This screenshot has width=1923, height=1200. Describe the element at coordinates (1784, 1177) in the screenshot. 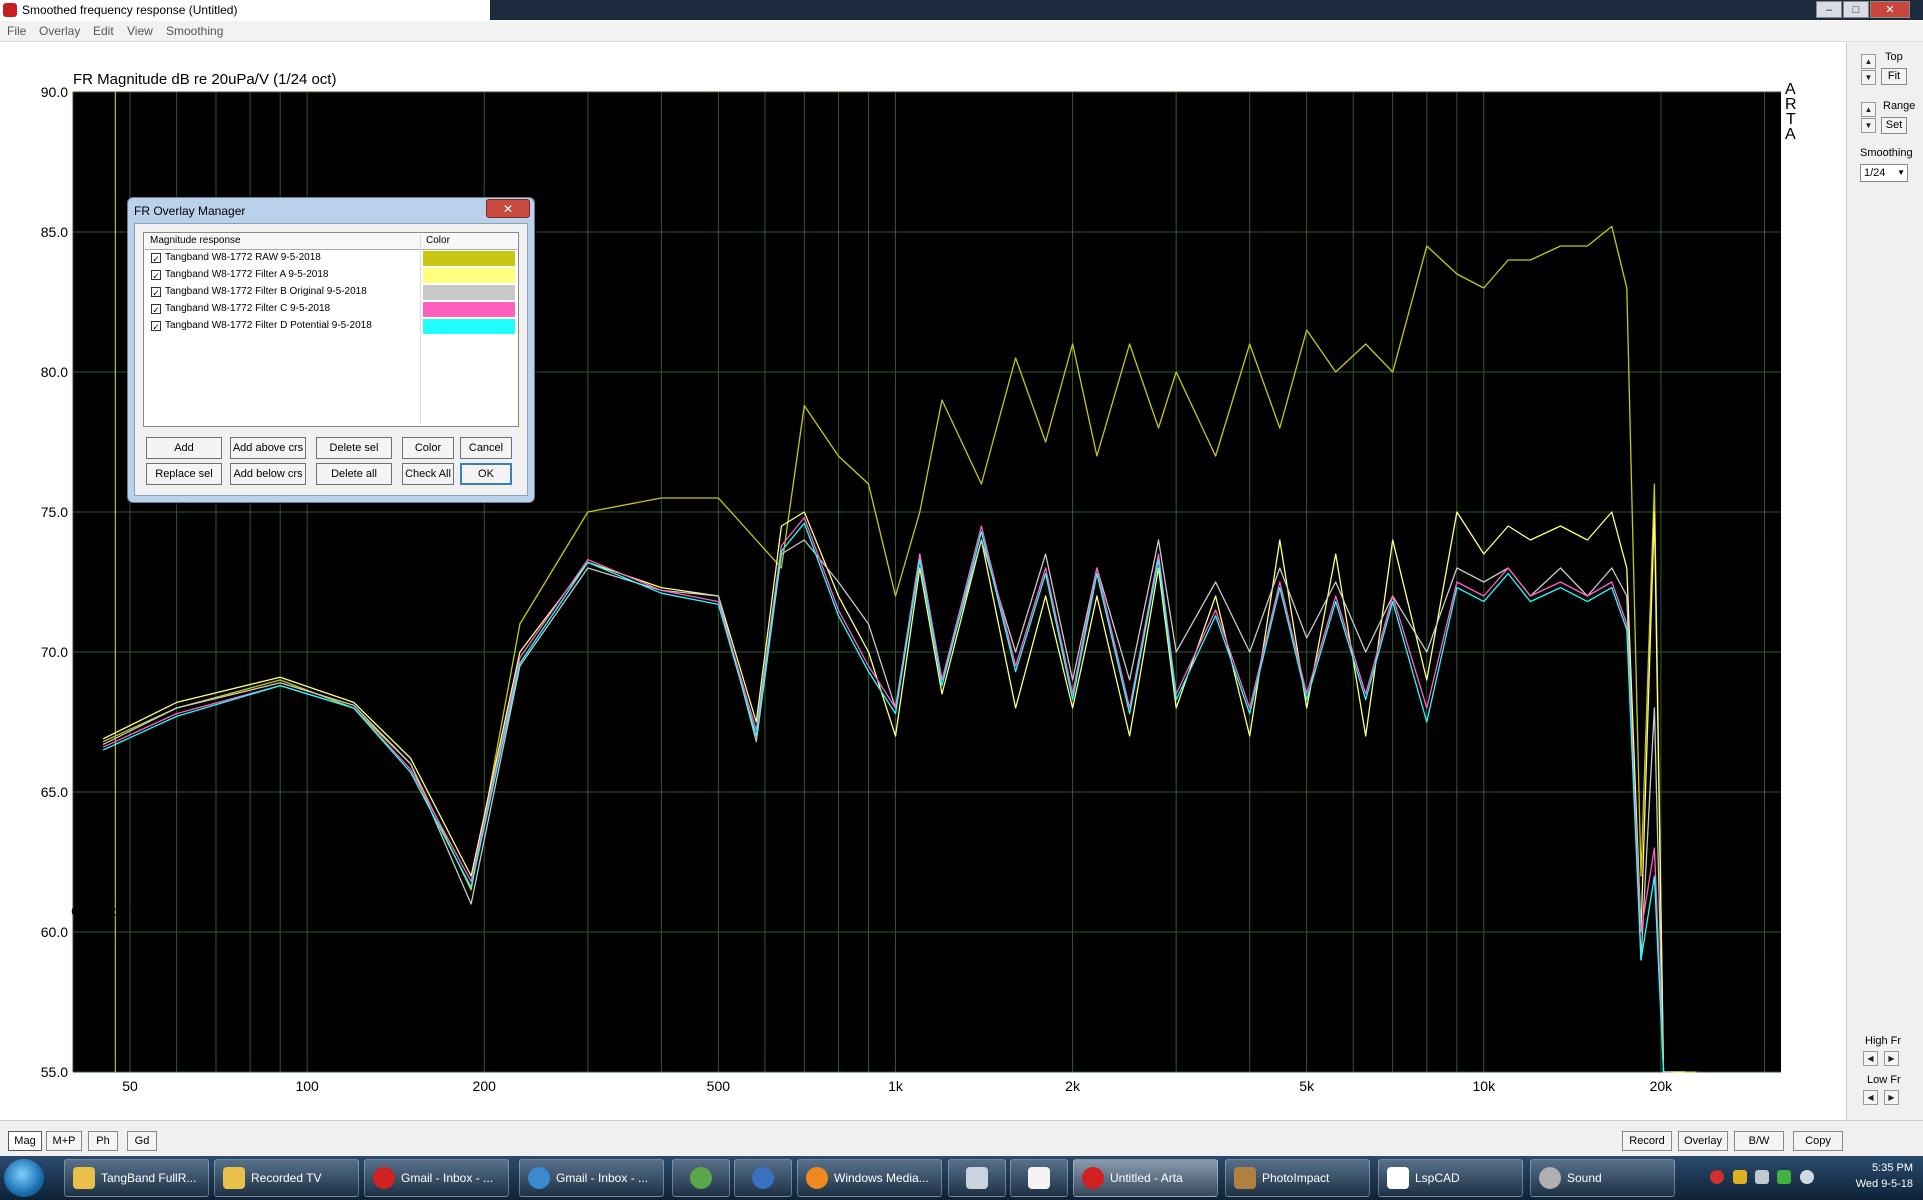

I see `tray-battery-icon` at that location.